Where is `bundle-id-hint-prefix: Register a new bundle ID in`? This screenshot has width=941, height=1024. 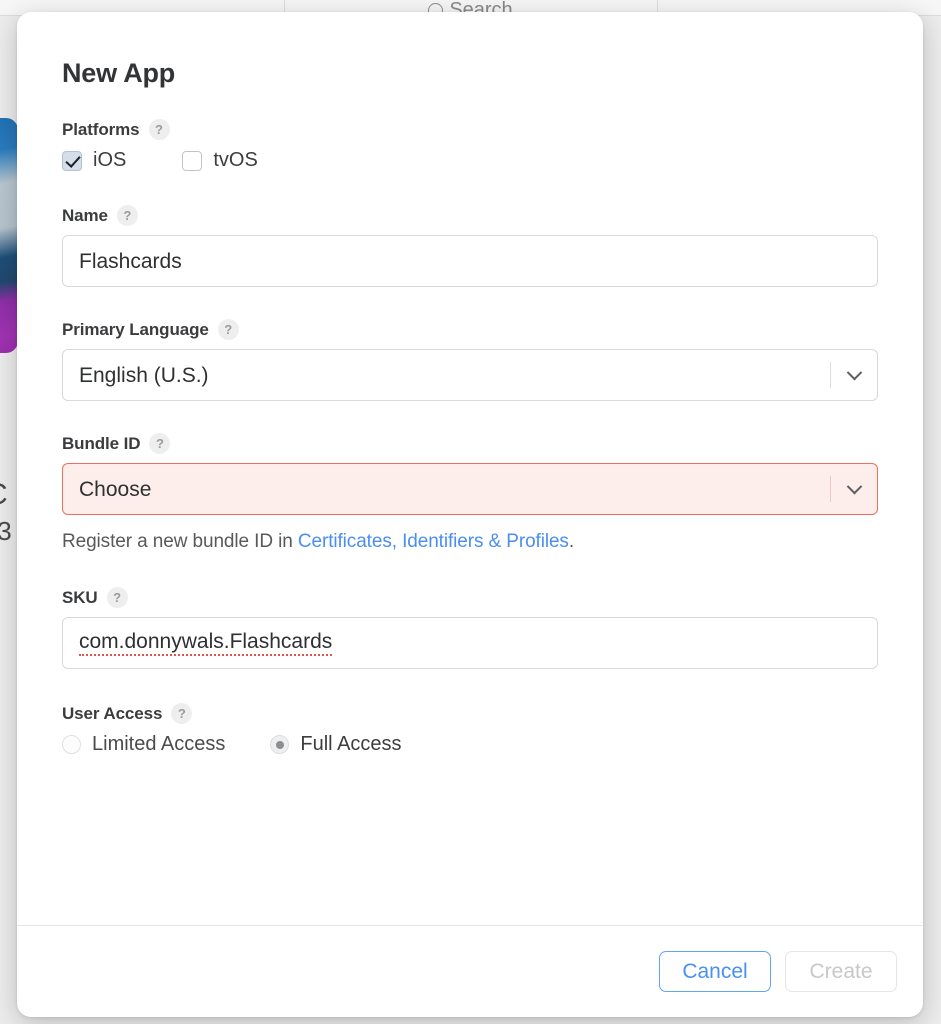
bundle-id-hint-prefix: Register a new bundle ID in is located at coordinates (180, 541).